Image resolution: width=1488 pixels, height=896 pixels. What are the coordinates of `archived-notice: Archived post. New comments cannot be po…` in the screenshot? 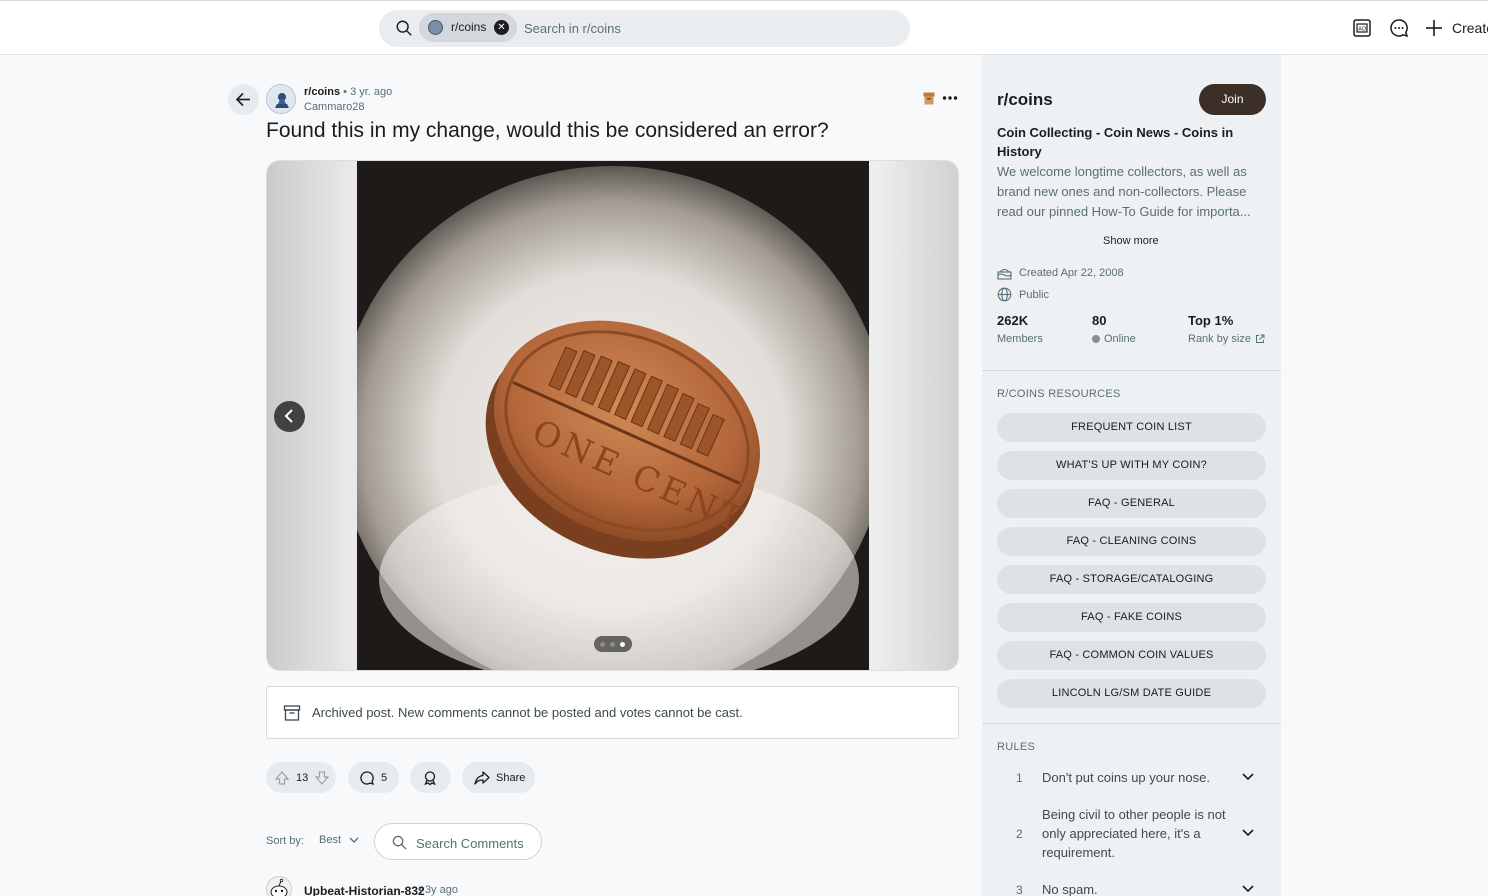 It's located at (612, 712).